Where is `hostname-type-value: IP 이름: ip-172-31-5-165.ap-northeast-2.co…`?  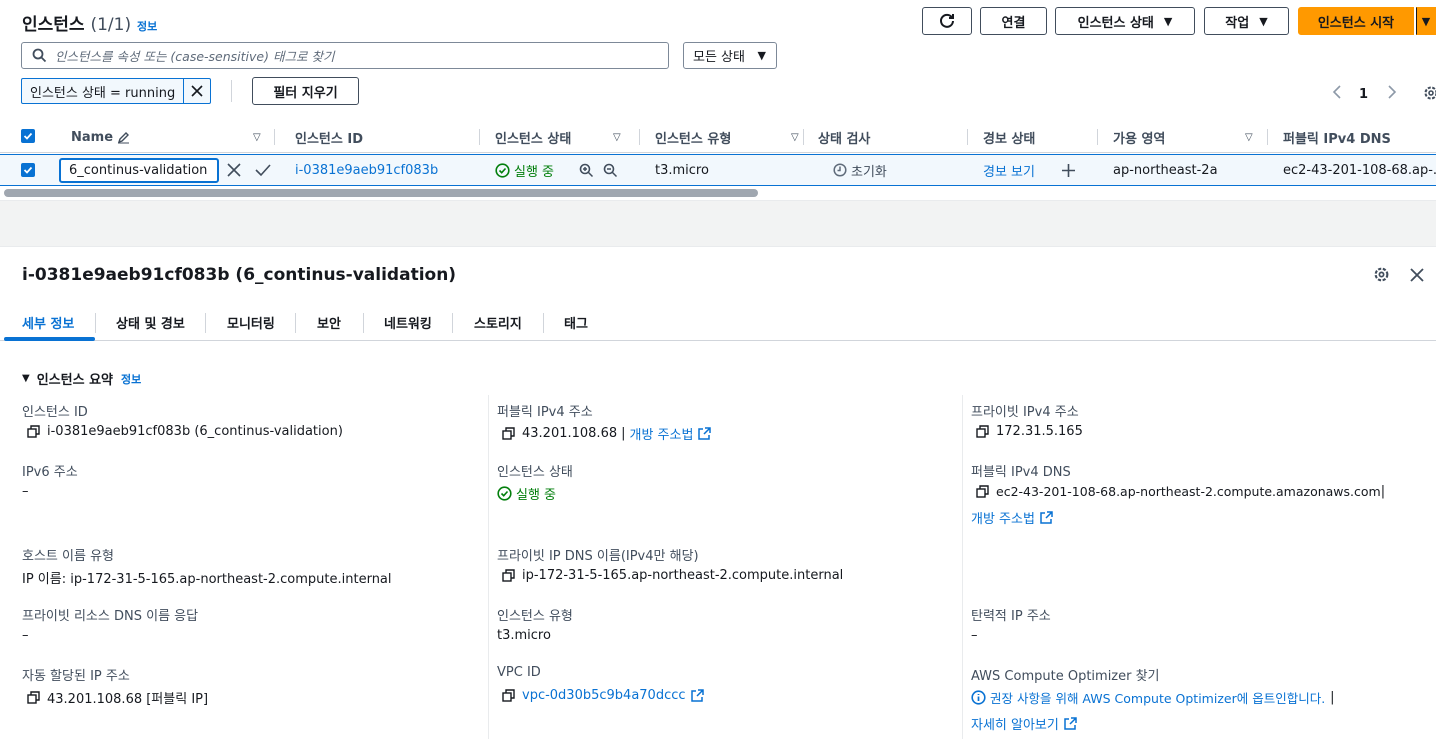
hostname-type-value: IP 이름: ip-172-31-5-165.ap-northeast-2.co… is located at coordinates (207, 577).